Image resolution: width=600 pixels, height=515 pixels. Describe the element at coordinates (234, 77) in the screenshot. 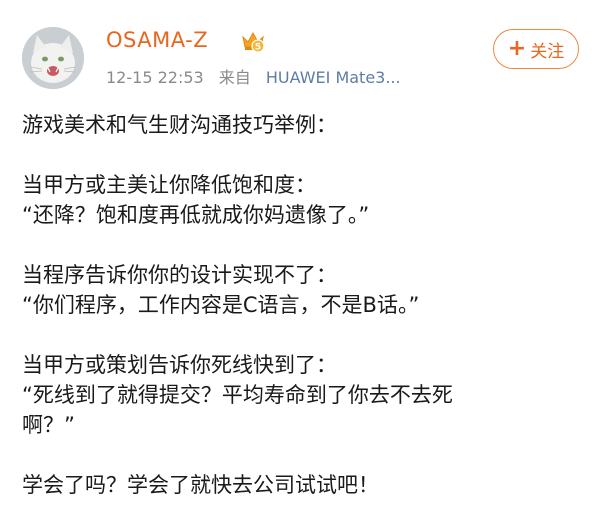

I see `source-label: 来自` at that location.